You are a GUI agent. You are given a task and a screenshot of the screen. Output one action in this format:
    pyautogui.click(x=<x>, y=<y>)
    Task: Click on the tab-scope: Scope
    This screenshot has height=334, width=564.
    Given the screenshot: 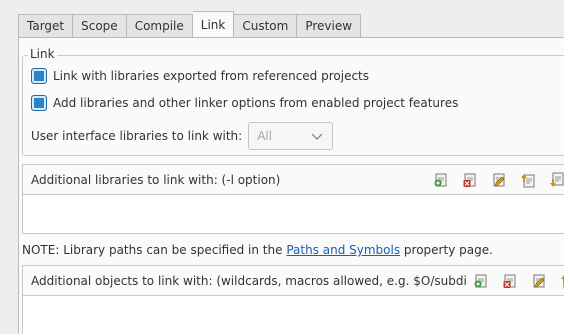 What is the action you would take?
    pyautogui.click(x=100, y=26)
    